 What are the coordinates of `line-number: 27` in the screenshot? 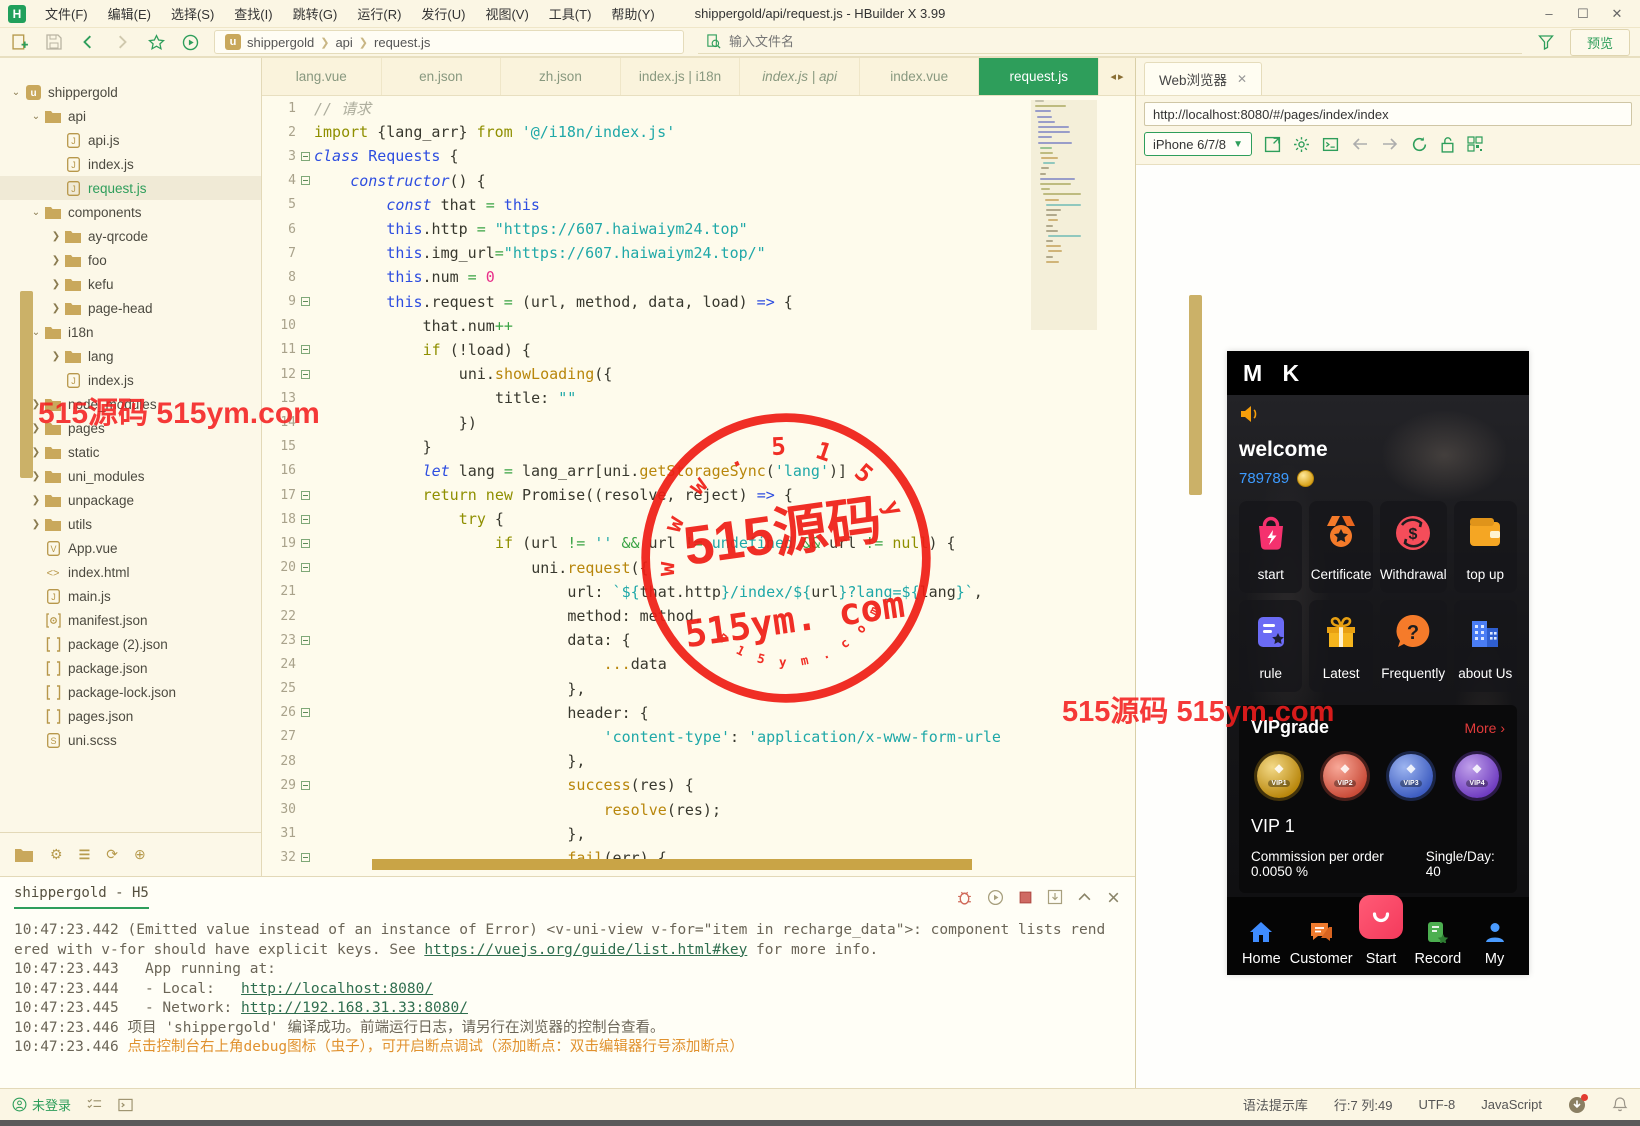 It's located at (279, 736).